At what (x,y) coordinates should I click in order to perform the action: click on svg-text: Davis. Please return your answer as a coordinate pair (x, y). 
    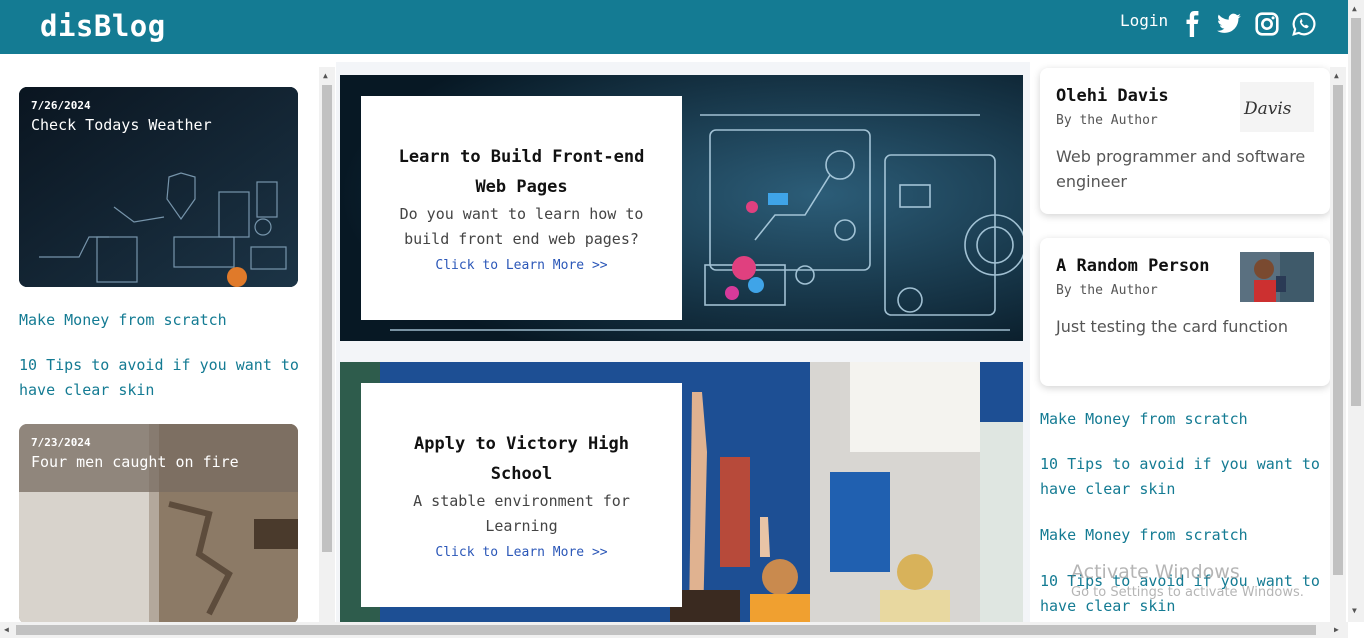
    Looking at the image, I should click on (1267, 109).